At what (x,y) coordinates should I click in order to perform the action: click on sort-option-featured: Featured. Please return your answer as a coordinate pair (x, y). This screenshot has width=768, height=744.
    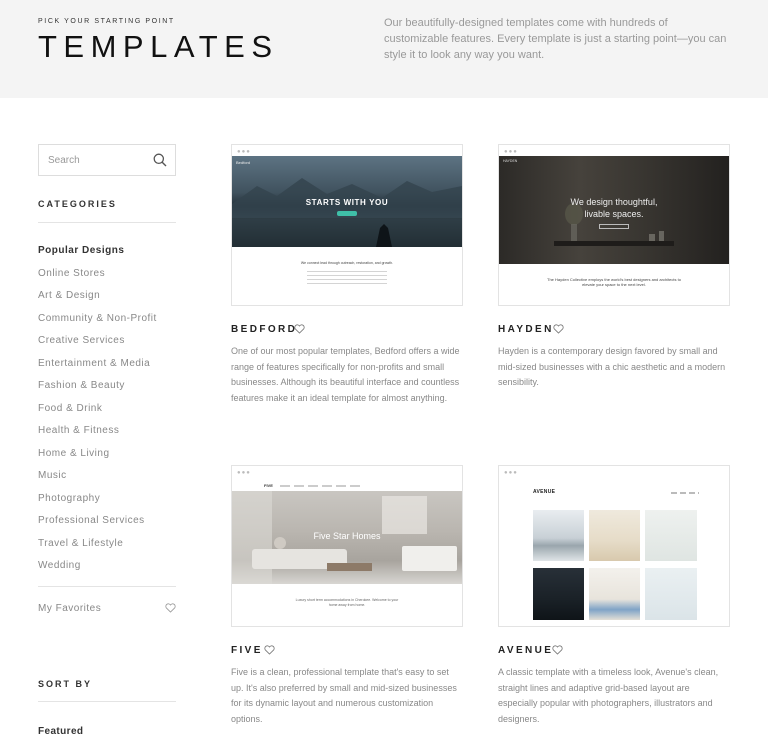
    Looking at the image, I should click on (60, 731).